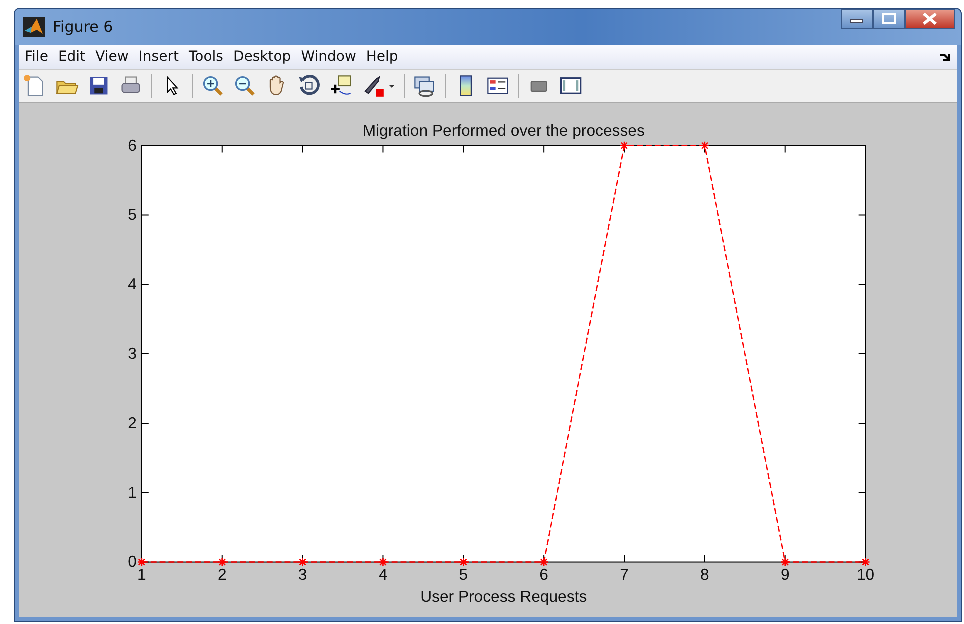  I want to click on x-tick-label: 6, so click(544, 575).